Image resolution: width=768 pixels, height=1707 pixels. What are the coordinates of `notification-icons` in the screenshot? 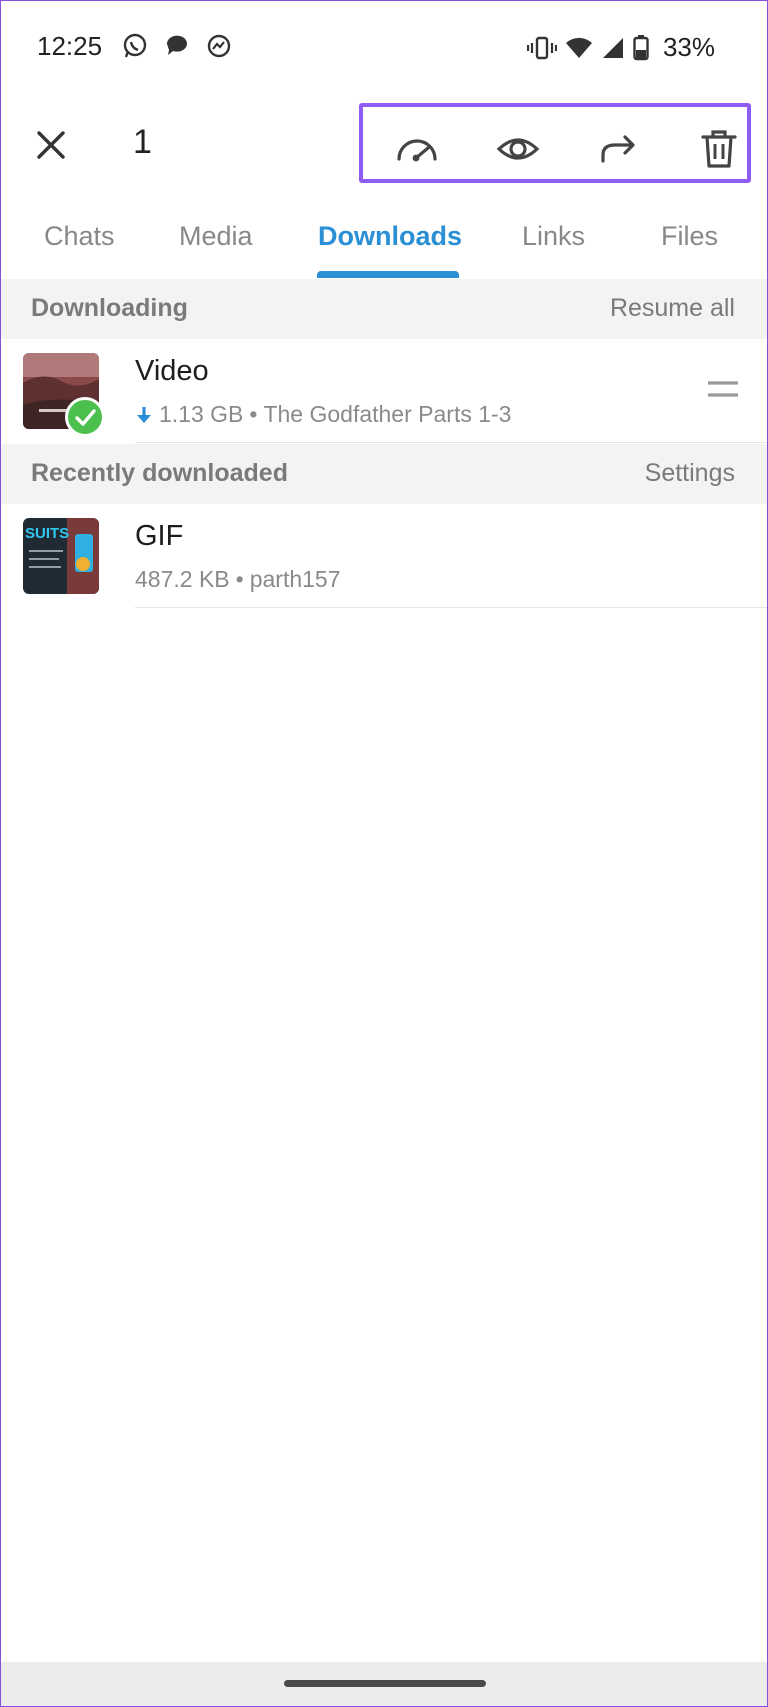 It's located at (177, 46).